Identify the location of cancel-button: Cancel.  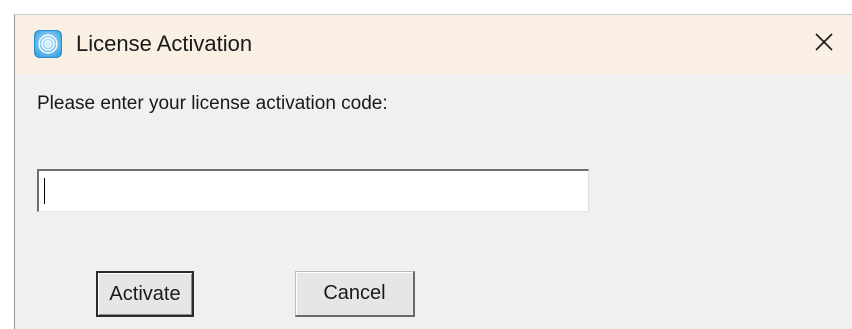
(355, 294).